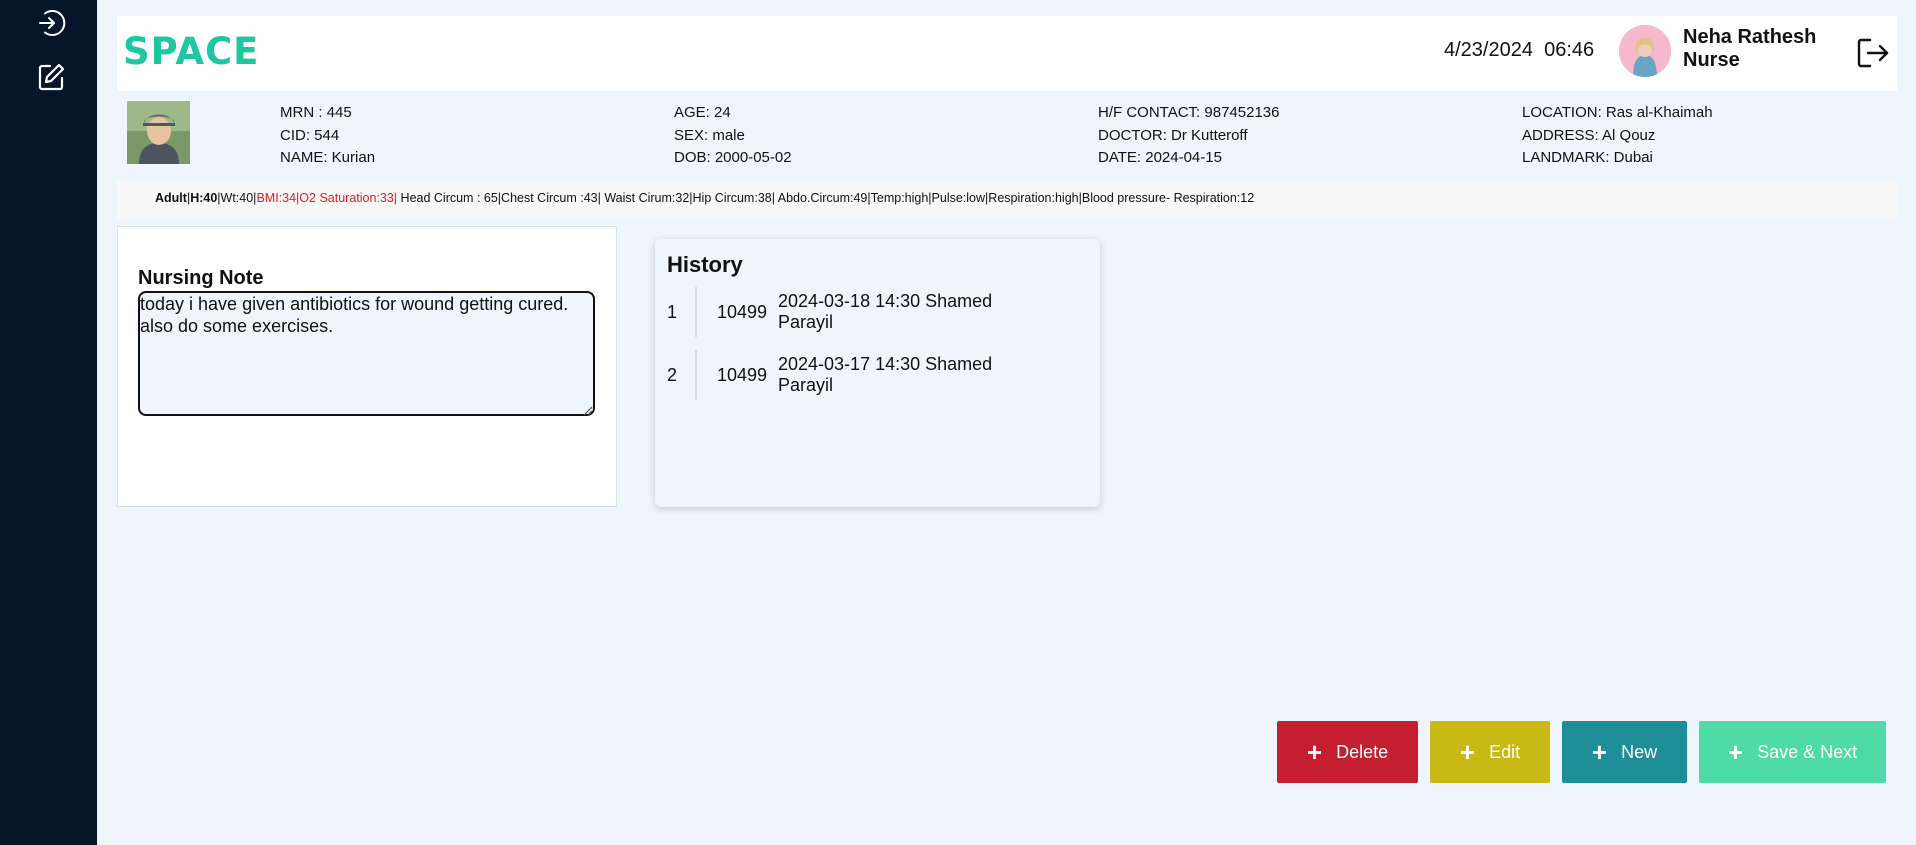 Image resolution: width=1916 pixels, height=845 pixels. I want to click on save-next-button-label: Save & Next, so click(1807, 751).